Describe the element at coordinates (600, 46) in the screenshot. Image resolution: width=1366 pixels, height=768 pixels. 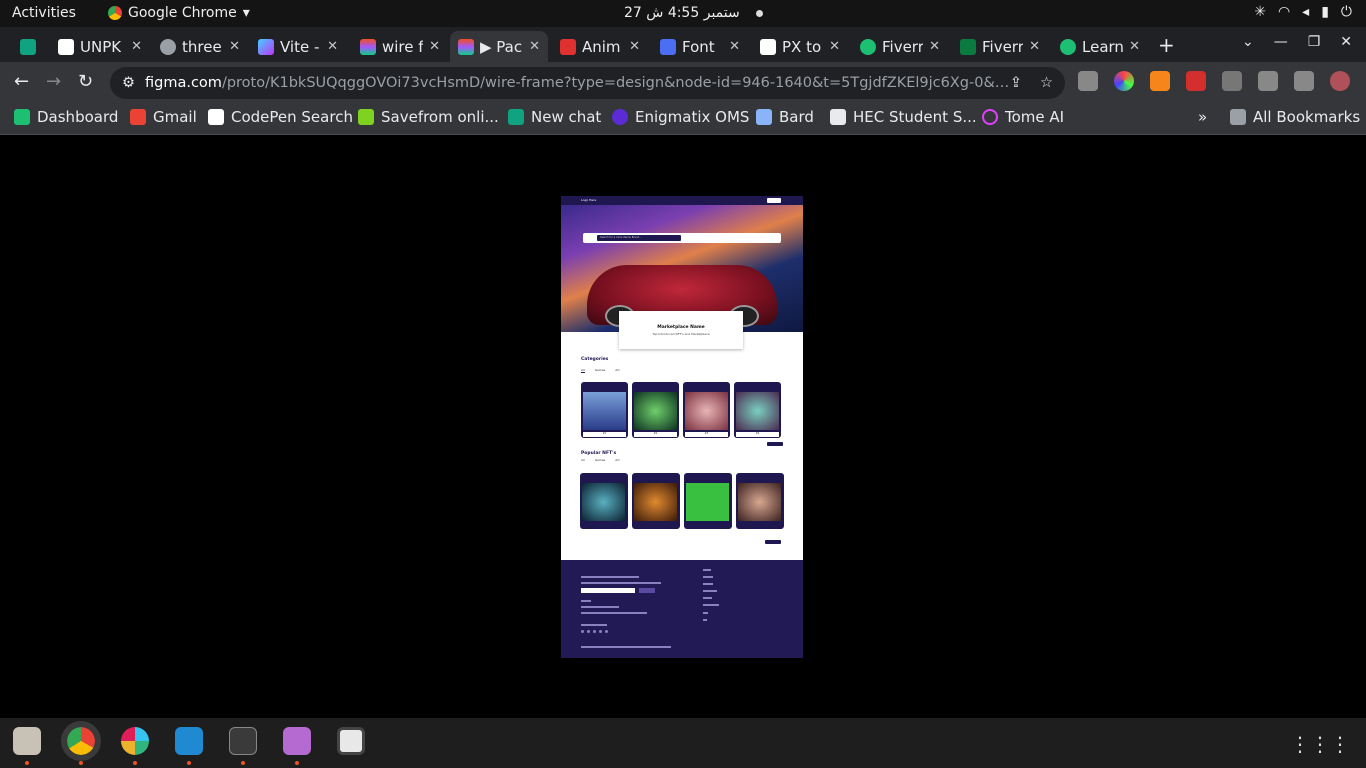
I see `tab: Anim ✕` at that location.